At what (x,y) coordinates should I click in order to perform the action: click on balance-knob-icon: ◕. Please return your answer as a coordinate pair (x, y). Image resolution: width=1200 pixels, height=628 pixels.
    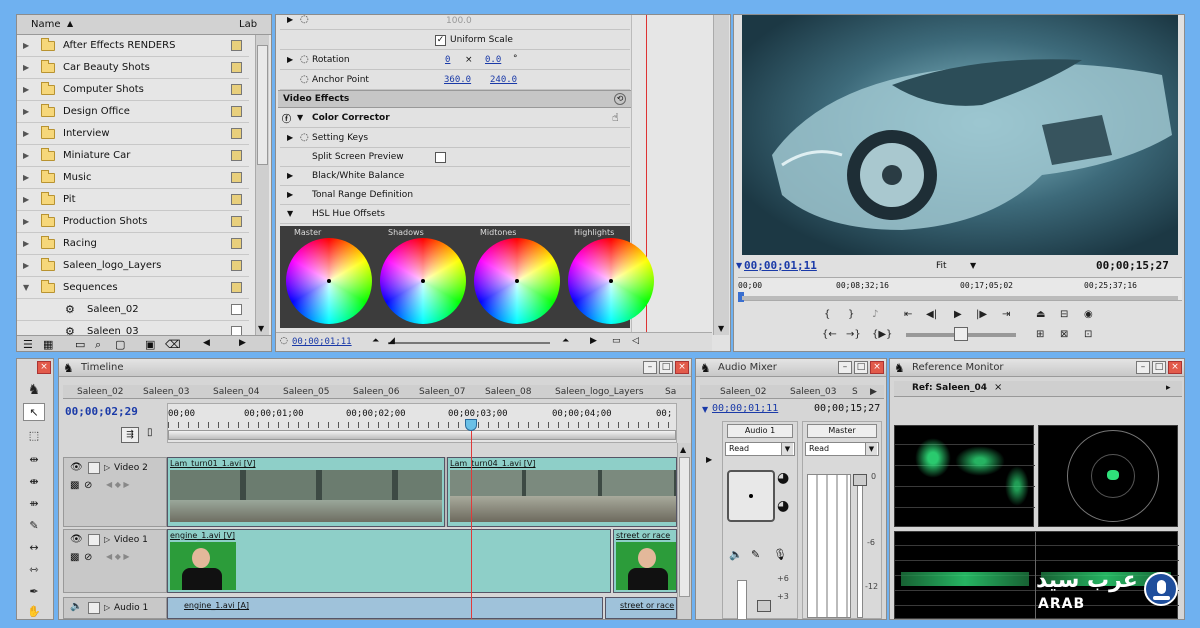
    Looking at the image, I should click on (783, 506).